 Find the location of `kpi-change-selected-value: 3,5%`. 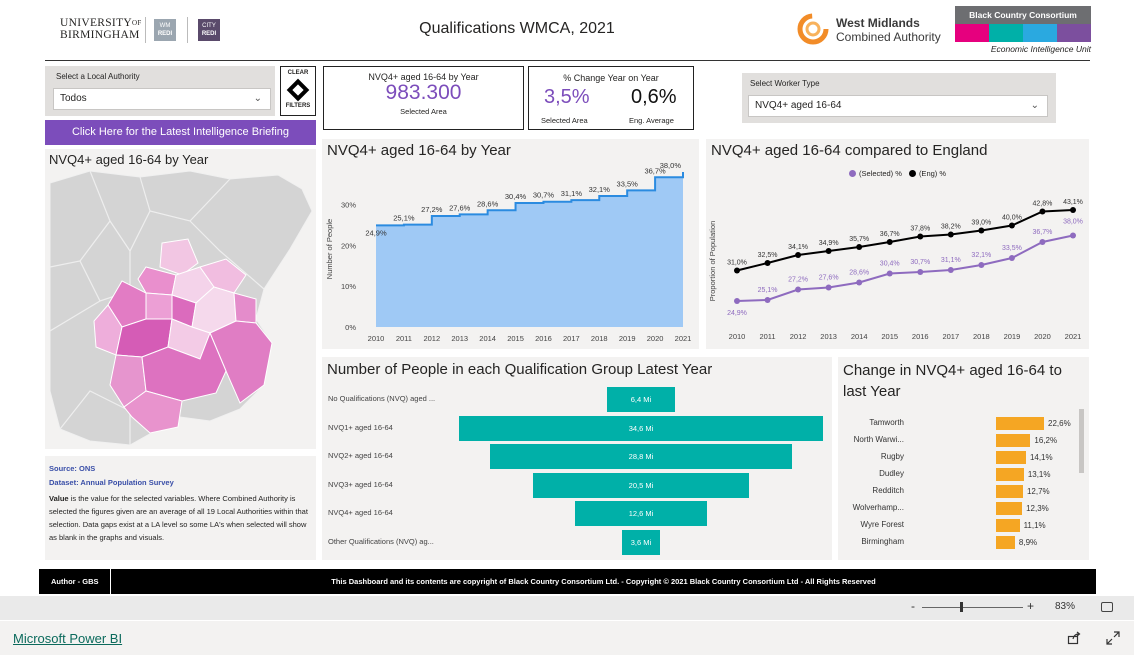

kpi-change-selected-value: 3,5% is located at coordinates (567, 97).